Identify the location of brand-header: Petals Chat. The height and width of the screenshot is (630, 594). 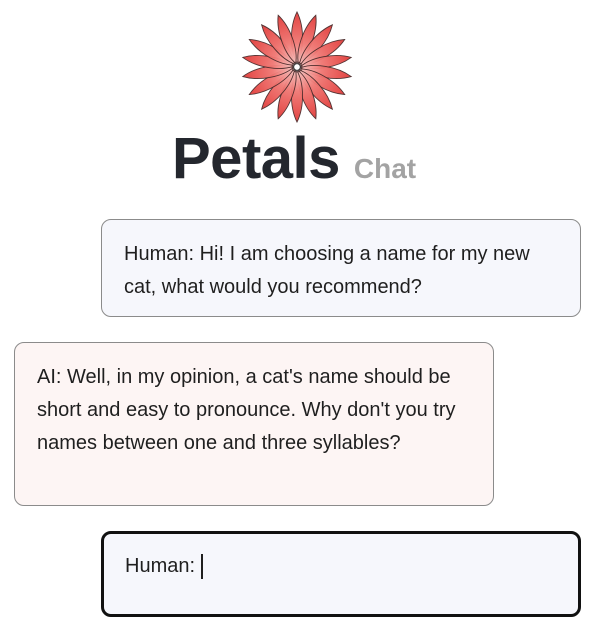
(294, 159).